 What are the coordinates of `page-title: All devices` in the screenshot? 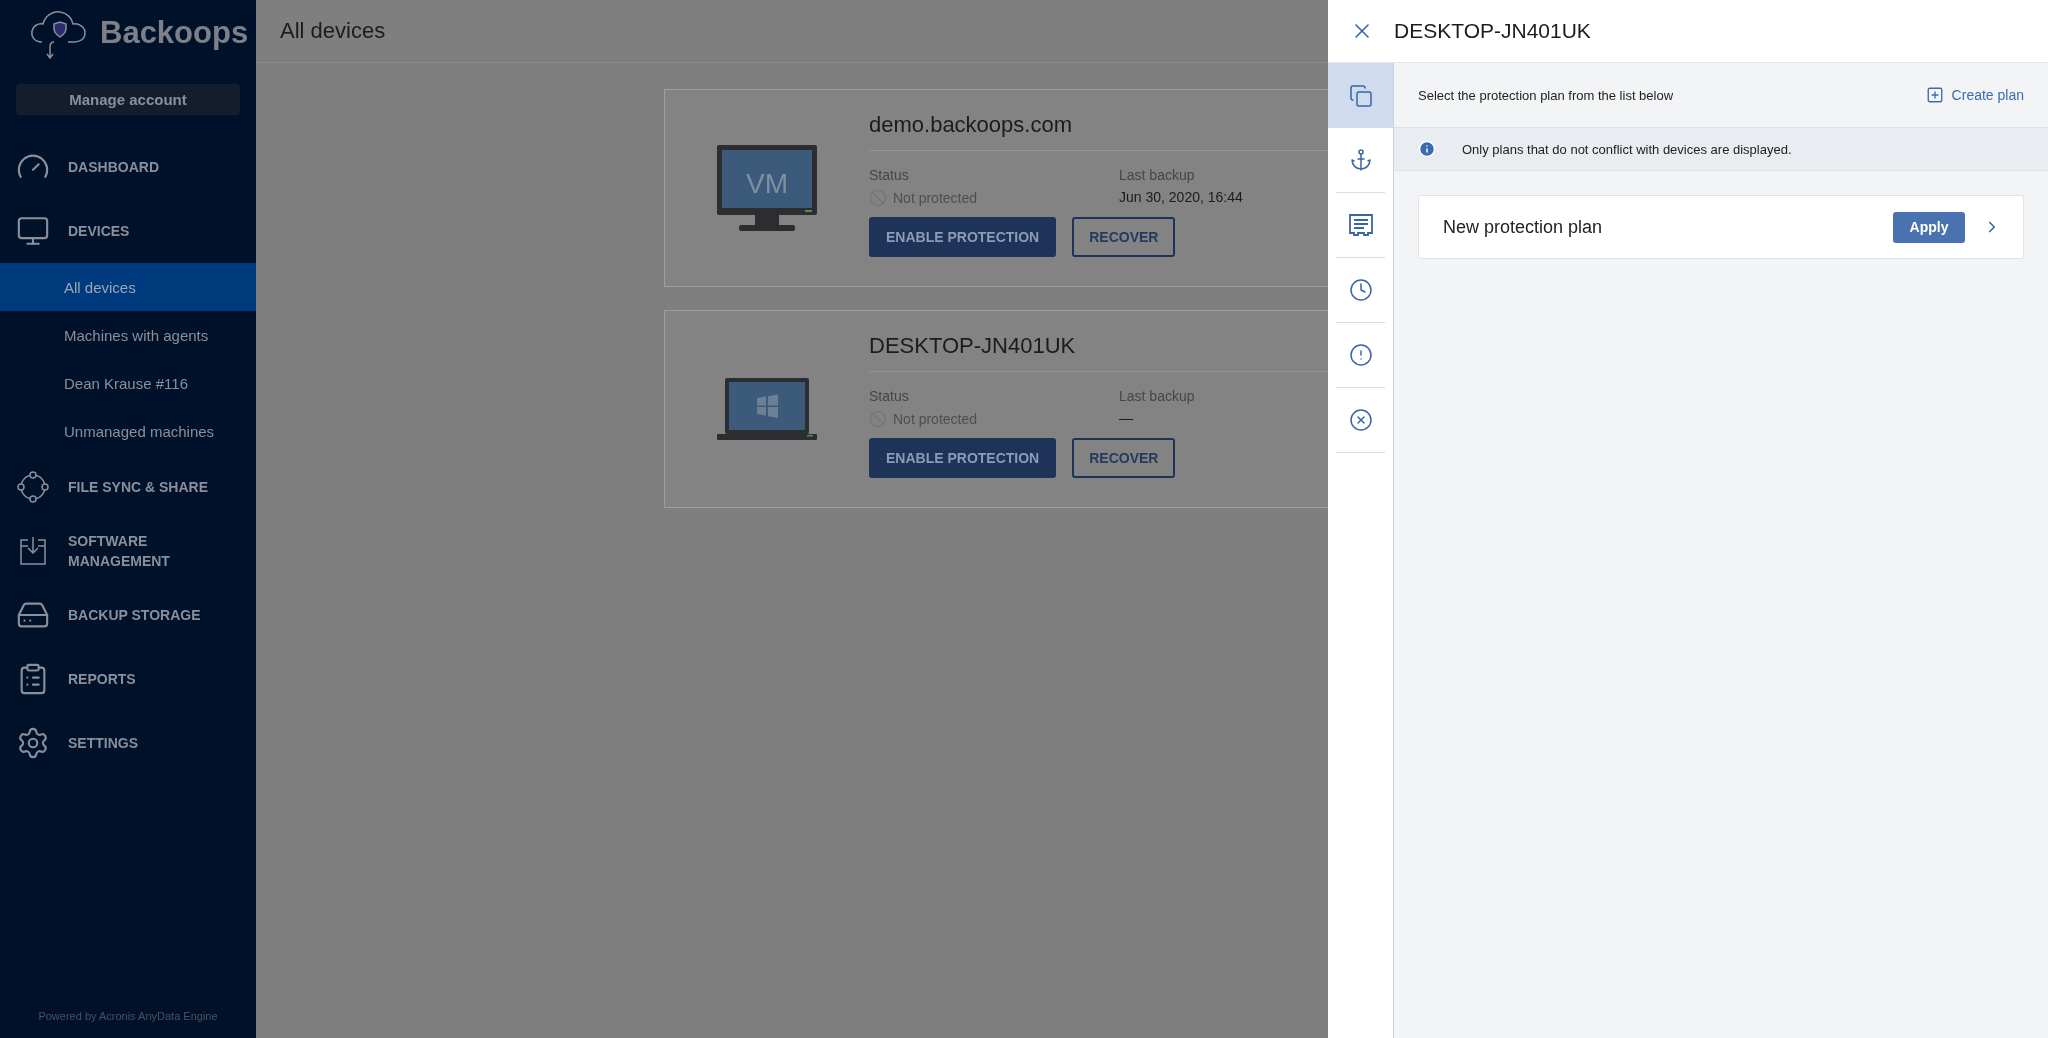 It's located at (333, 31).